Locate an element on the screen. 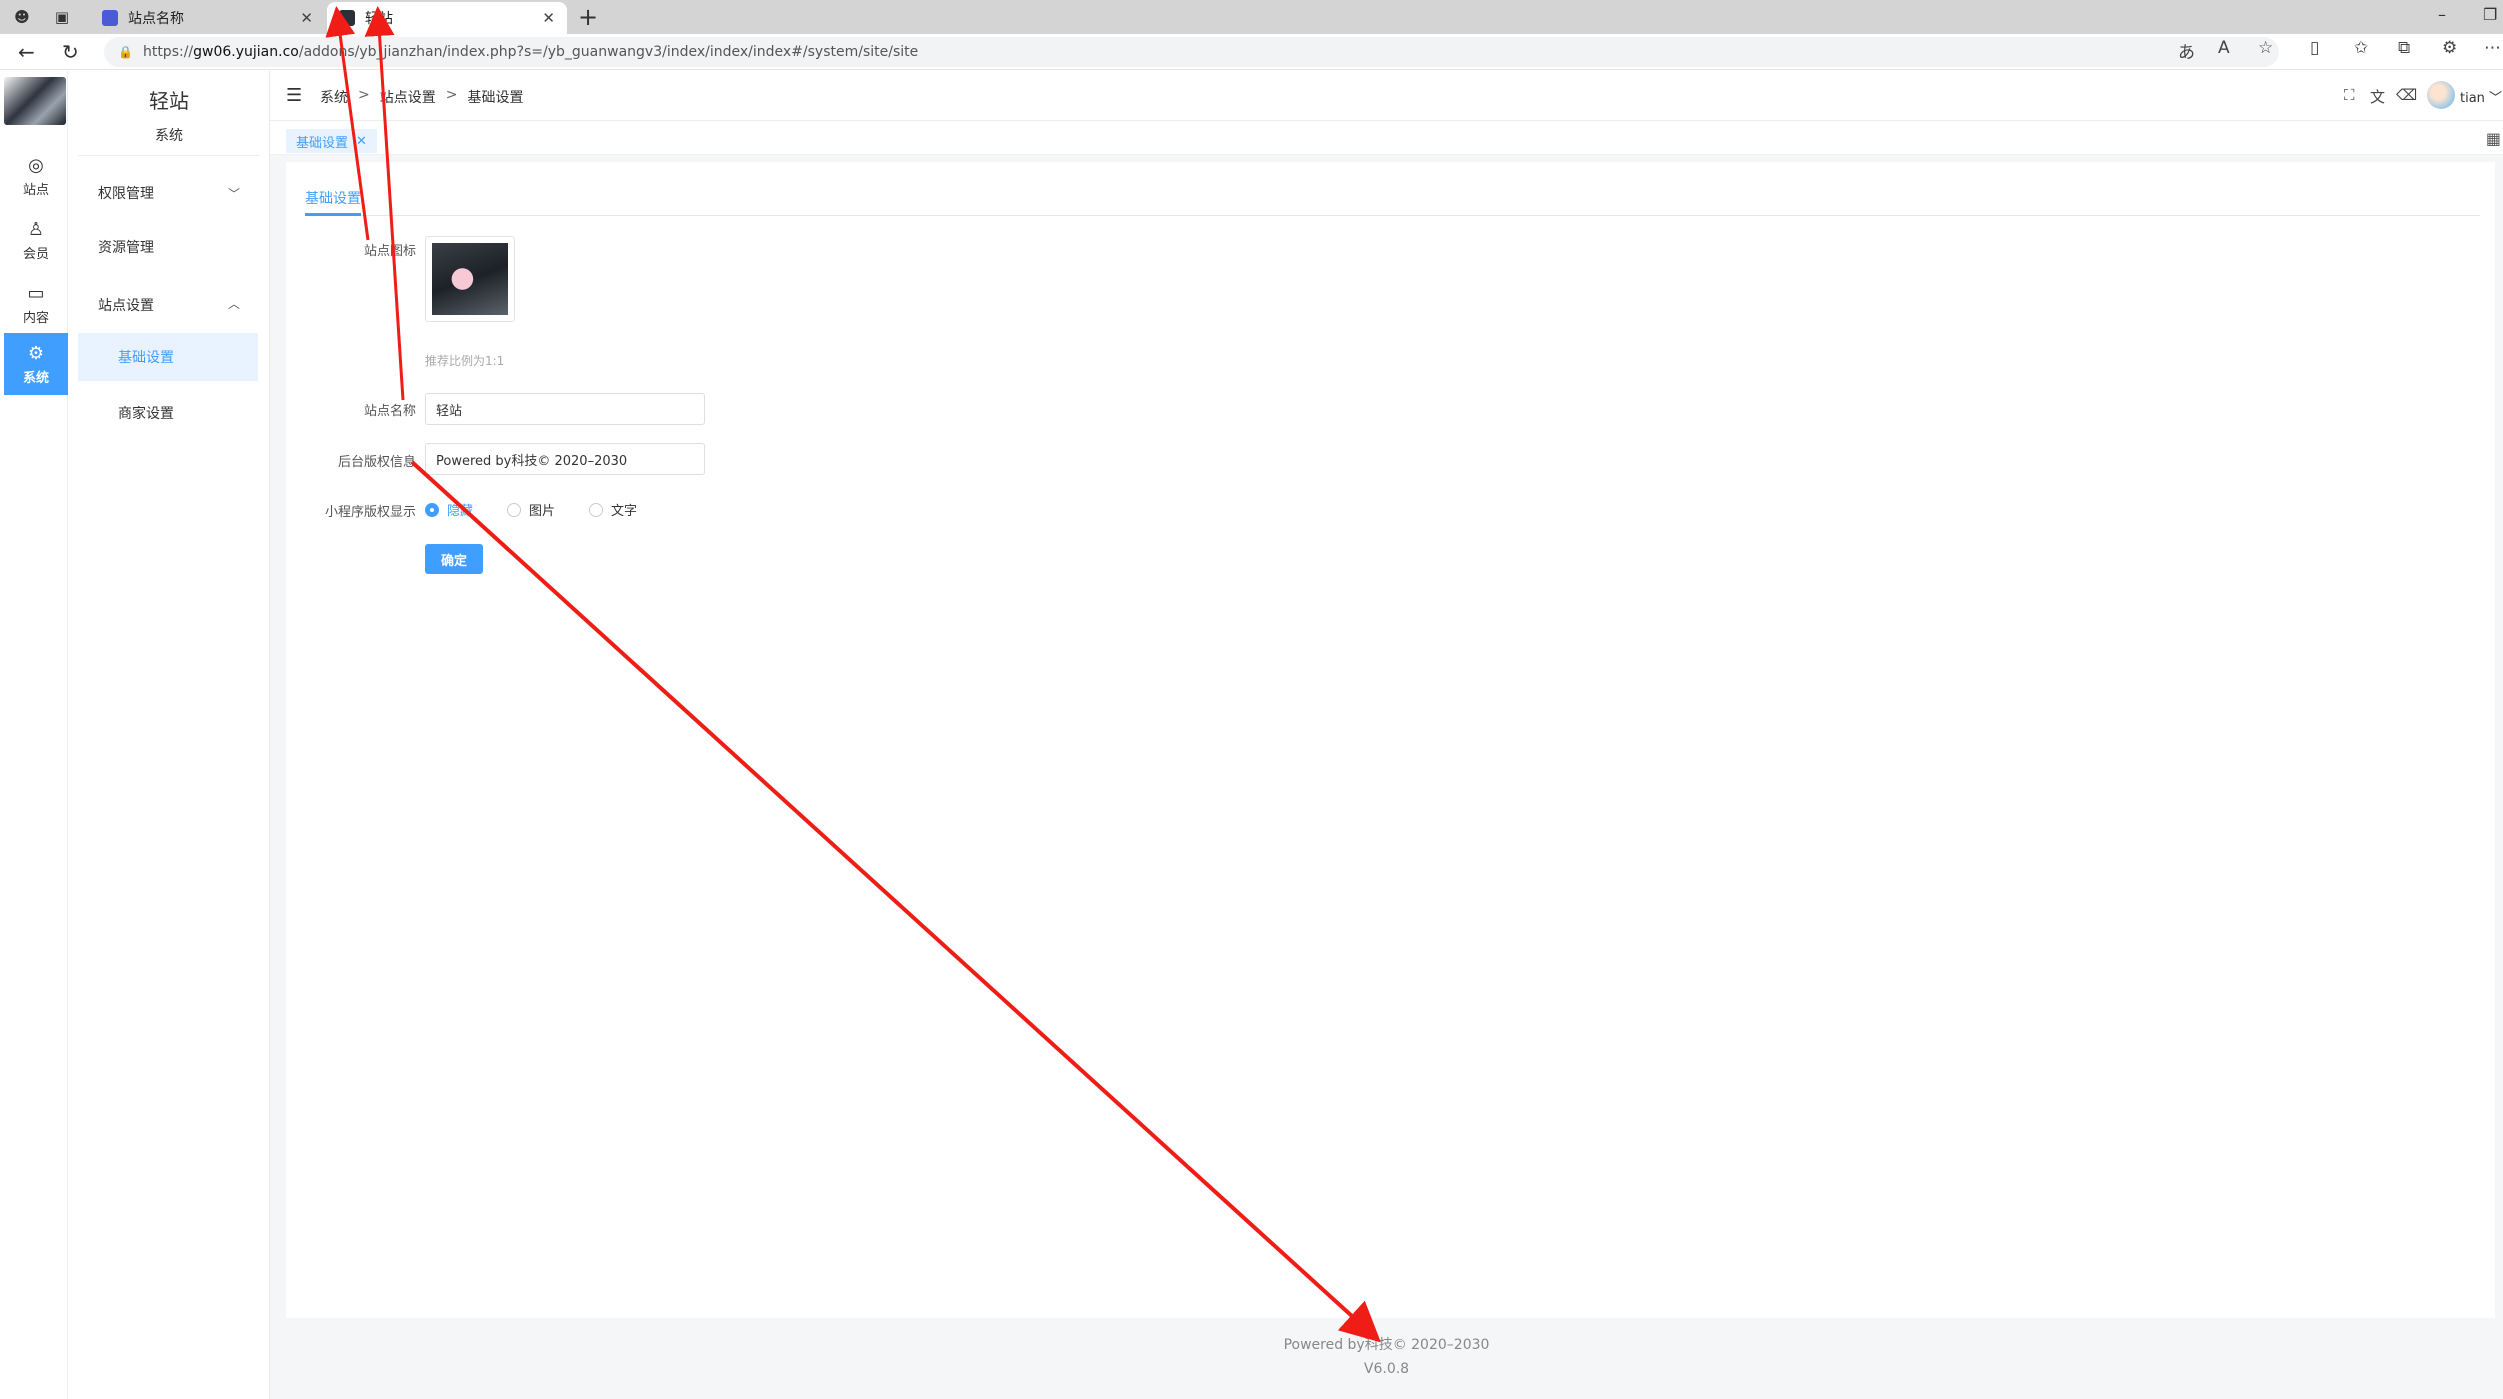  language-icon: 文 is located at coordinates (2377, 96).